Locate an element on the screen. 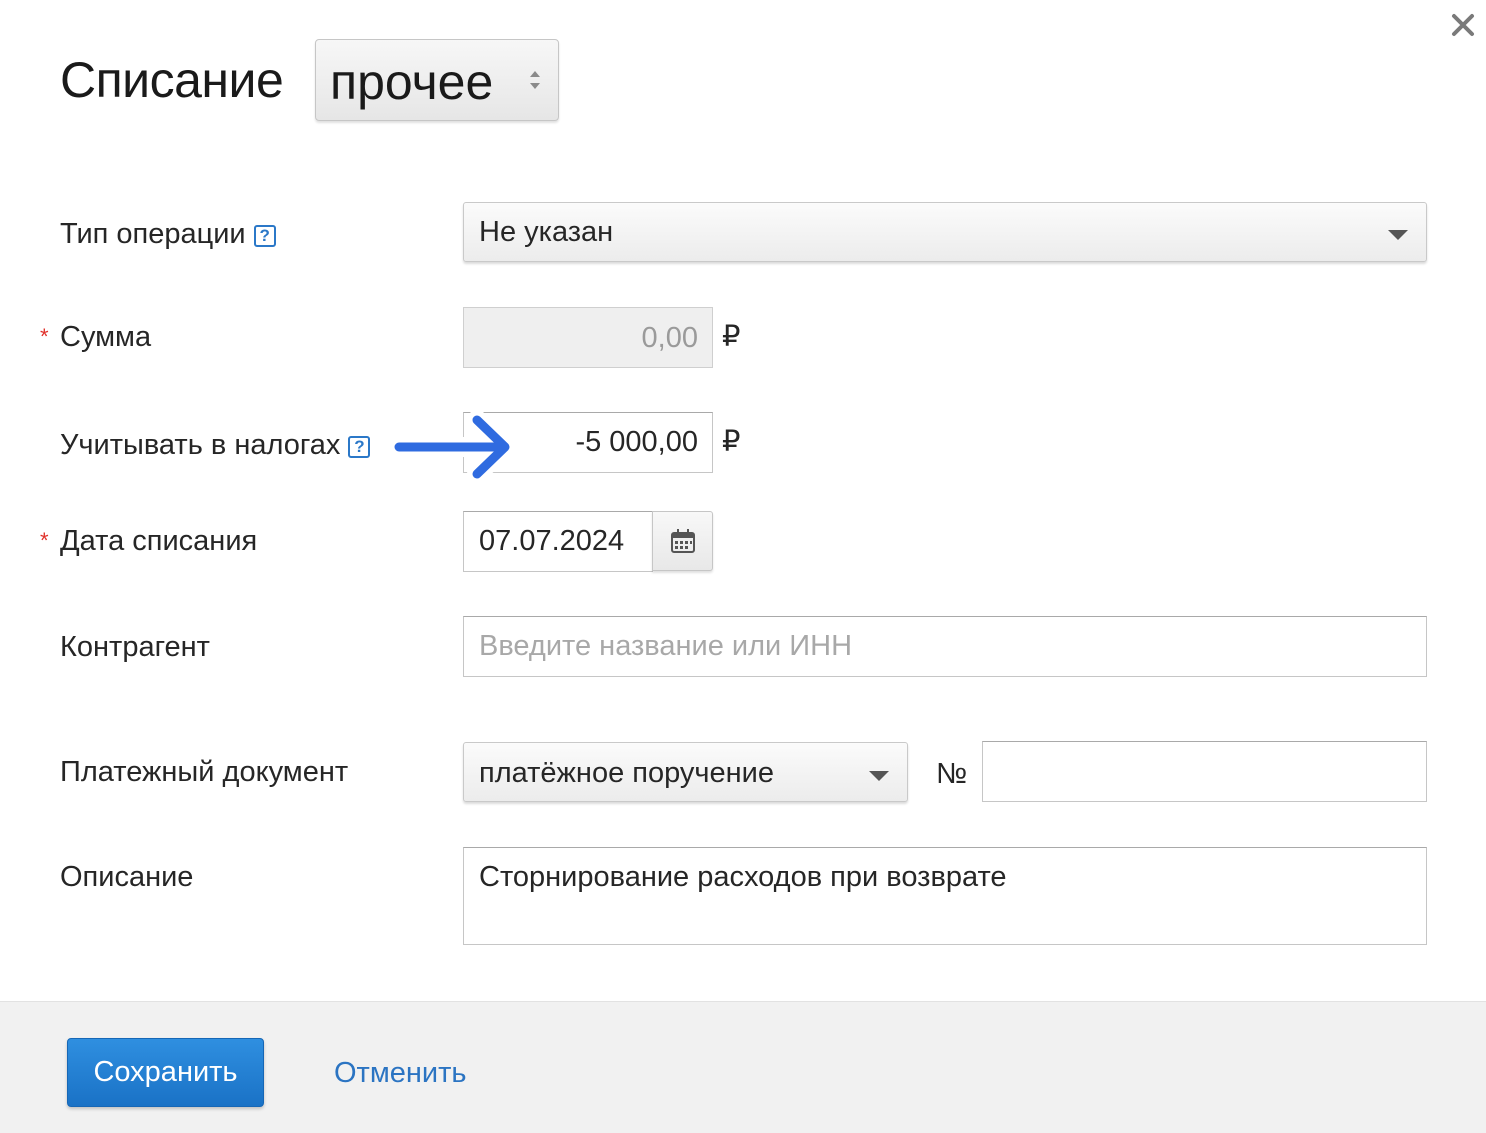  tax-amount-value: -5 000,00 is located at coordinates (636, 442).